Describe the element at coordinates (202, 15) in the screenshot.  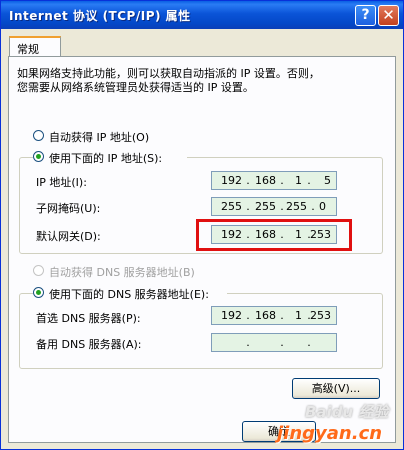
I see `title-bar: Internet 协议 (TCP/IP) 属性 ? ✕` at that location.